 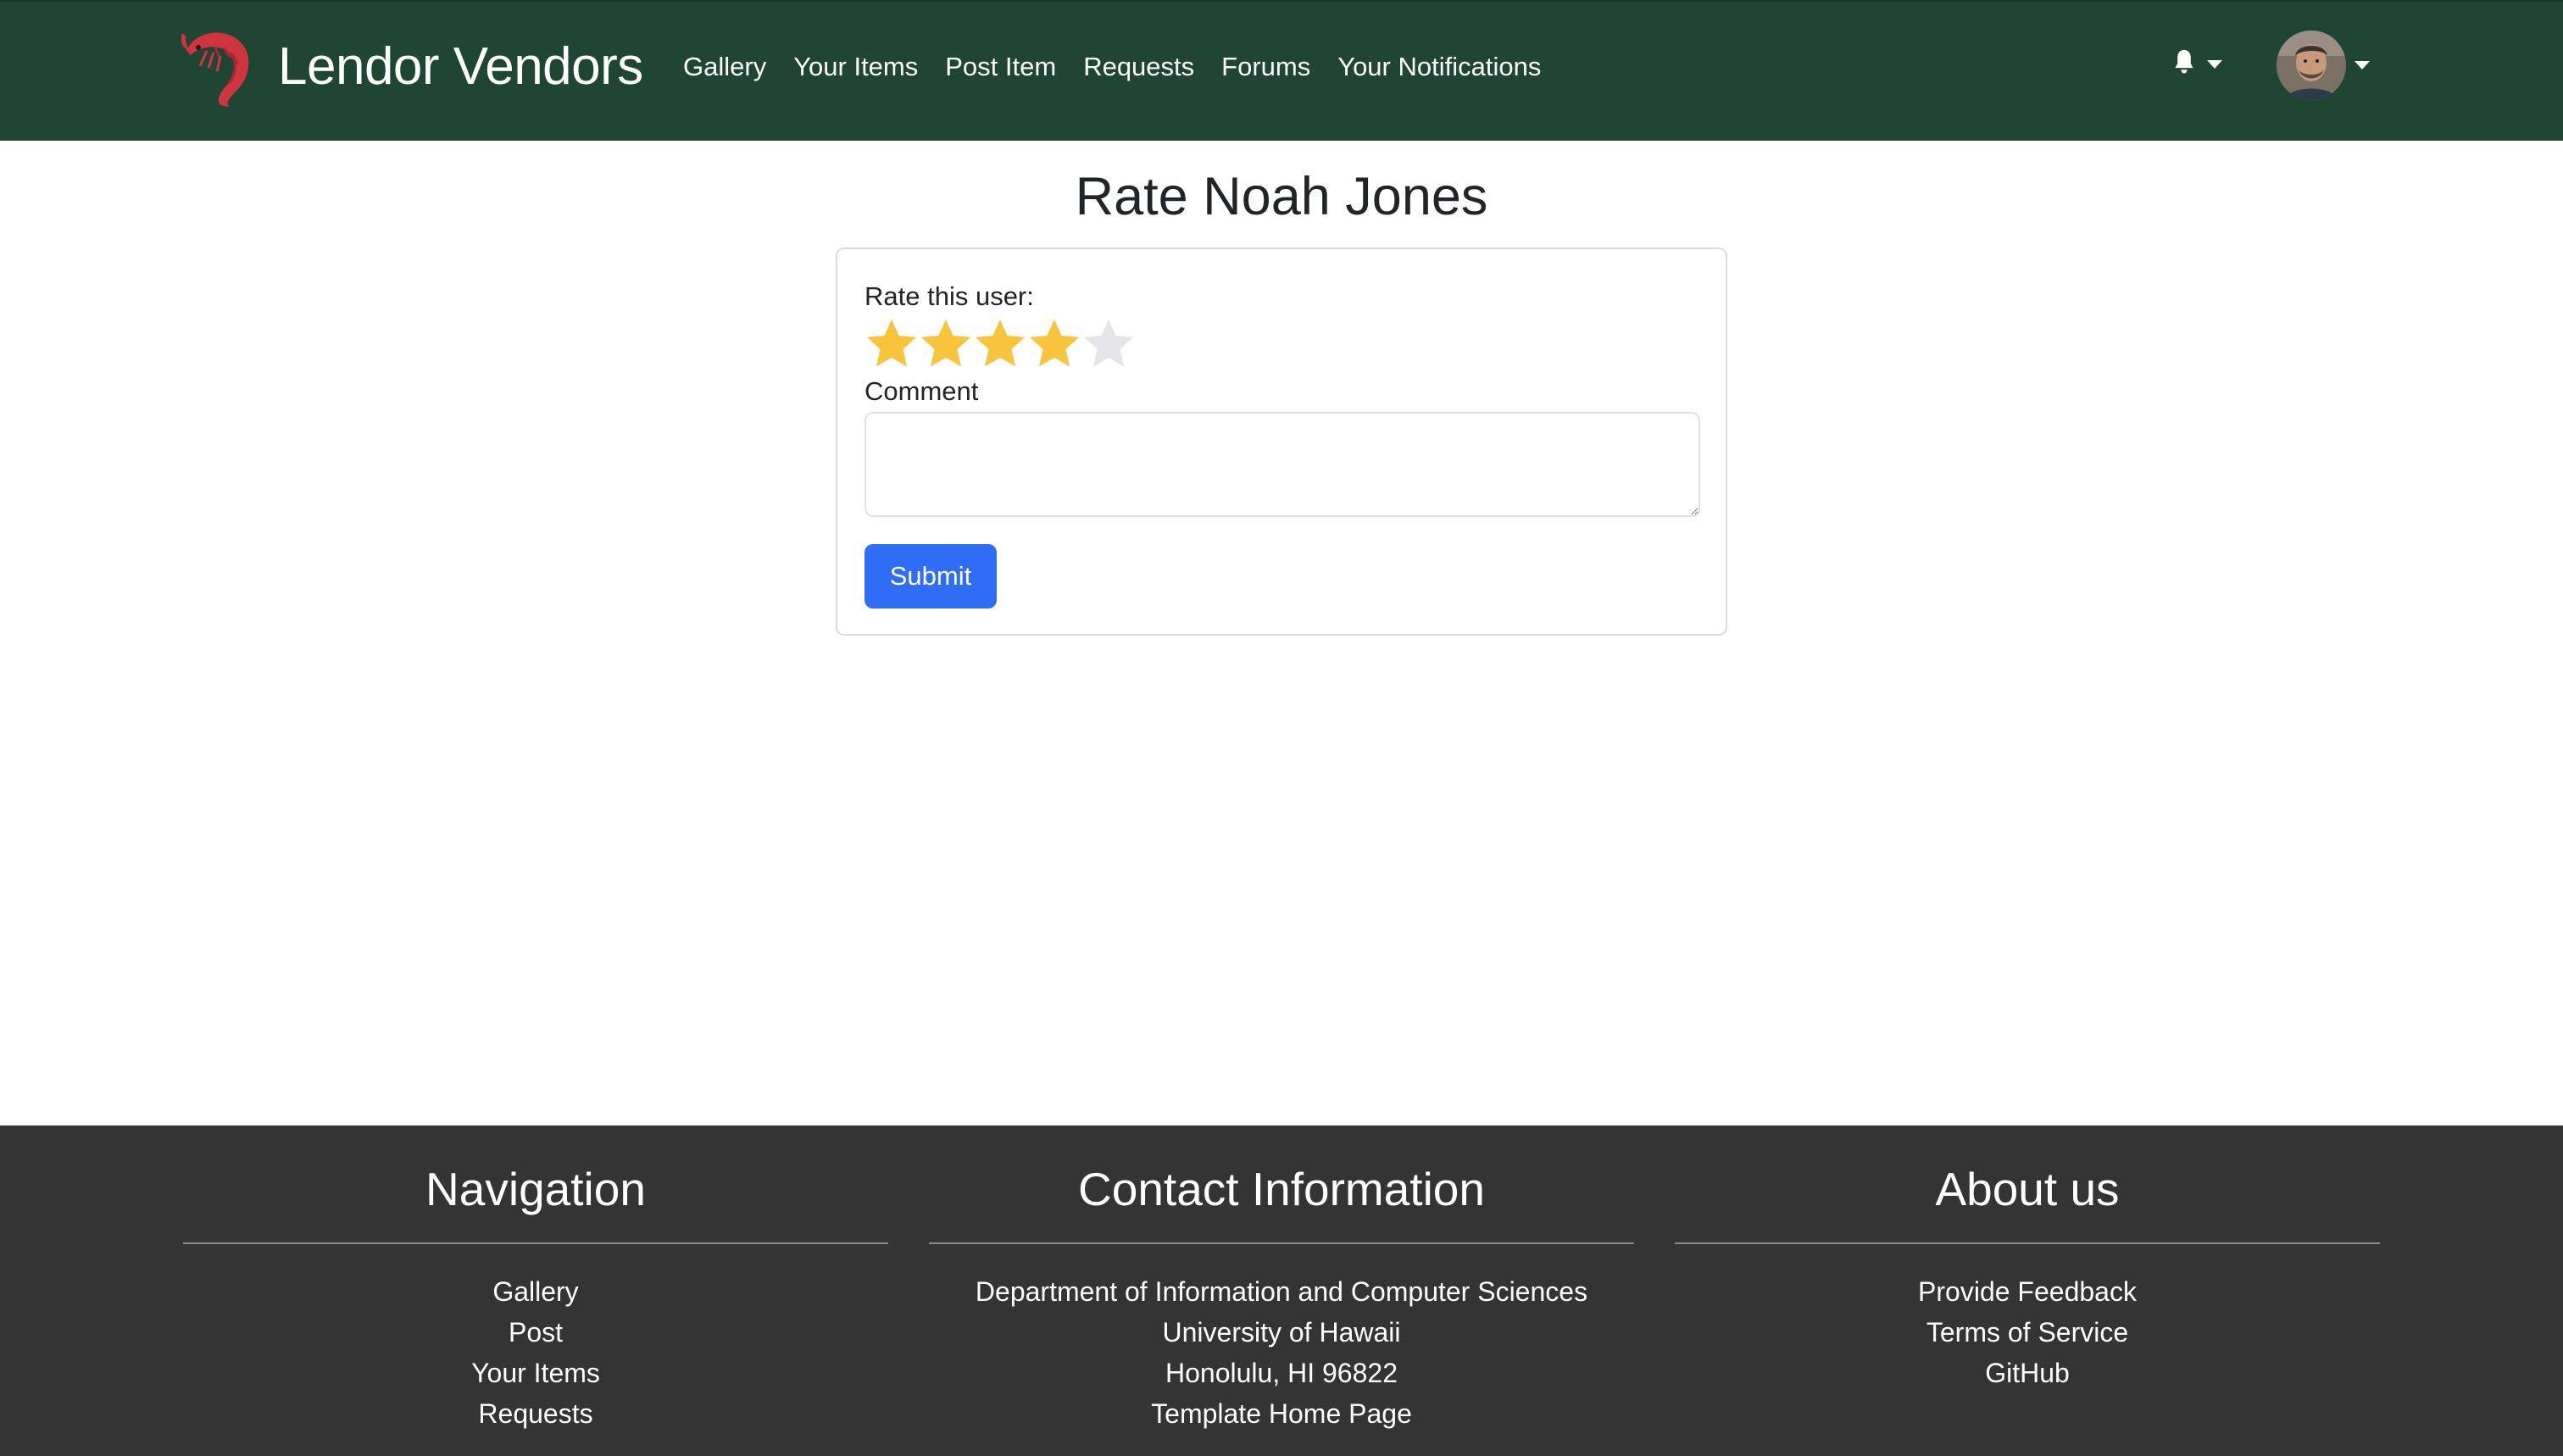 I want to click on page-title: Rate Noah Jones, so click(x=1281, y=196).